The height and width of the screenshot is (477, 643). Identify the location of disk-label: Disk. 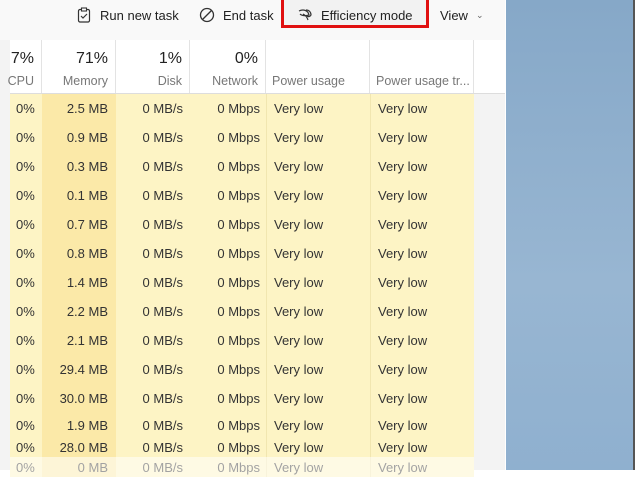
(169, 81).